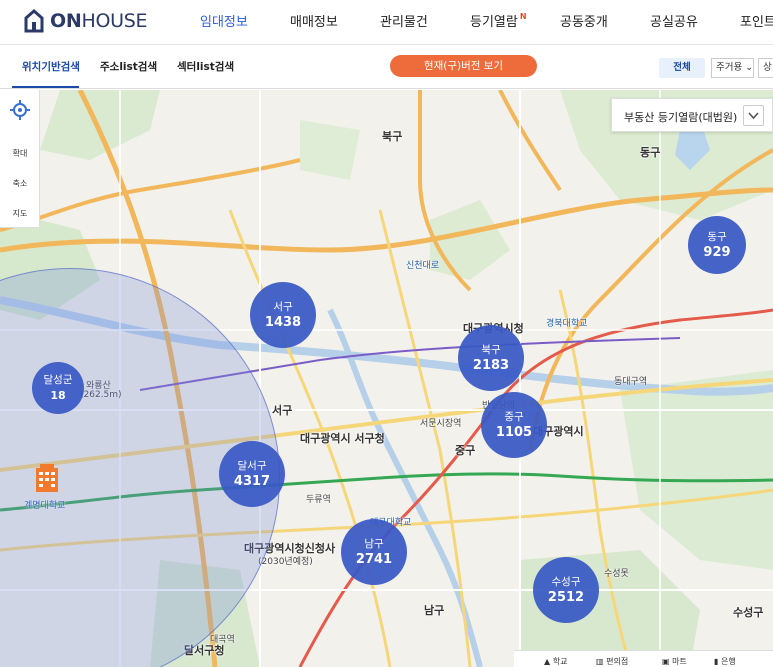 Image resolution: width=773 pixels, height=667 pixels. I want to click on cluster-suseong-gu: 수성구 2512, so click(566, 590).